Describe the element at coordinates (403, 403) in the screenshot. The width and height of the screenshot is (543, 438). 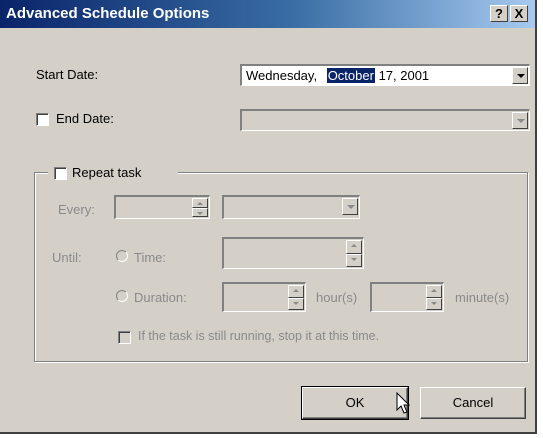
I see `mouse-pointer-icon` at that location.